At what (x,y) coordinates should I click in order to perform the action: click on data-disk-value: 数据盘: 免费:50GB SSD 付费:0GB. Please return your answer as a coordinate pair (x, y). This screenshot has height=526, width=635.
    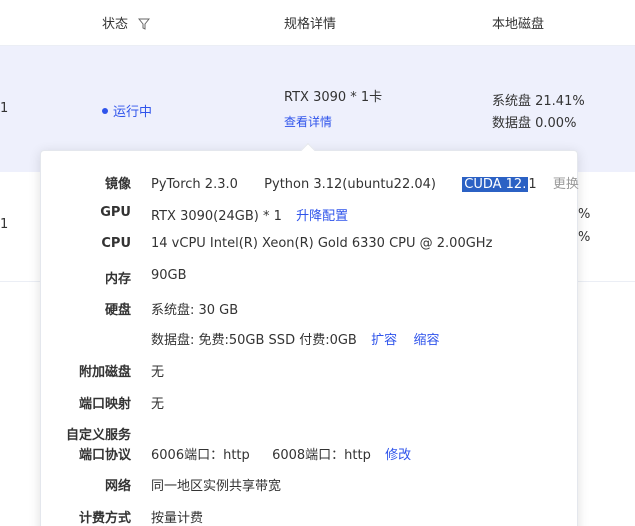
    Looking at the image, I should click on (254, 340).